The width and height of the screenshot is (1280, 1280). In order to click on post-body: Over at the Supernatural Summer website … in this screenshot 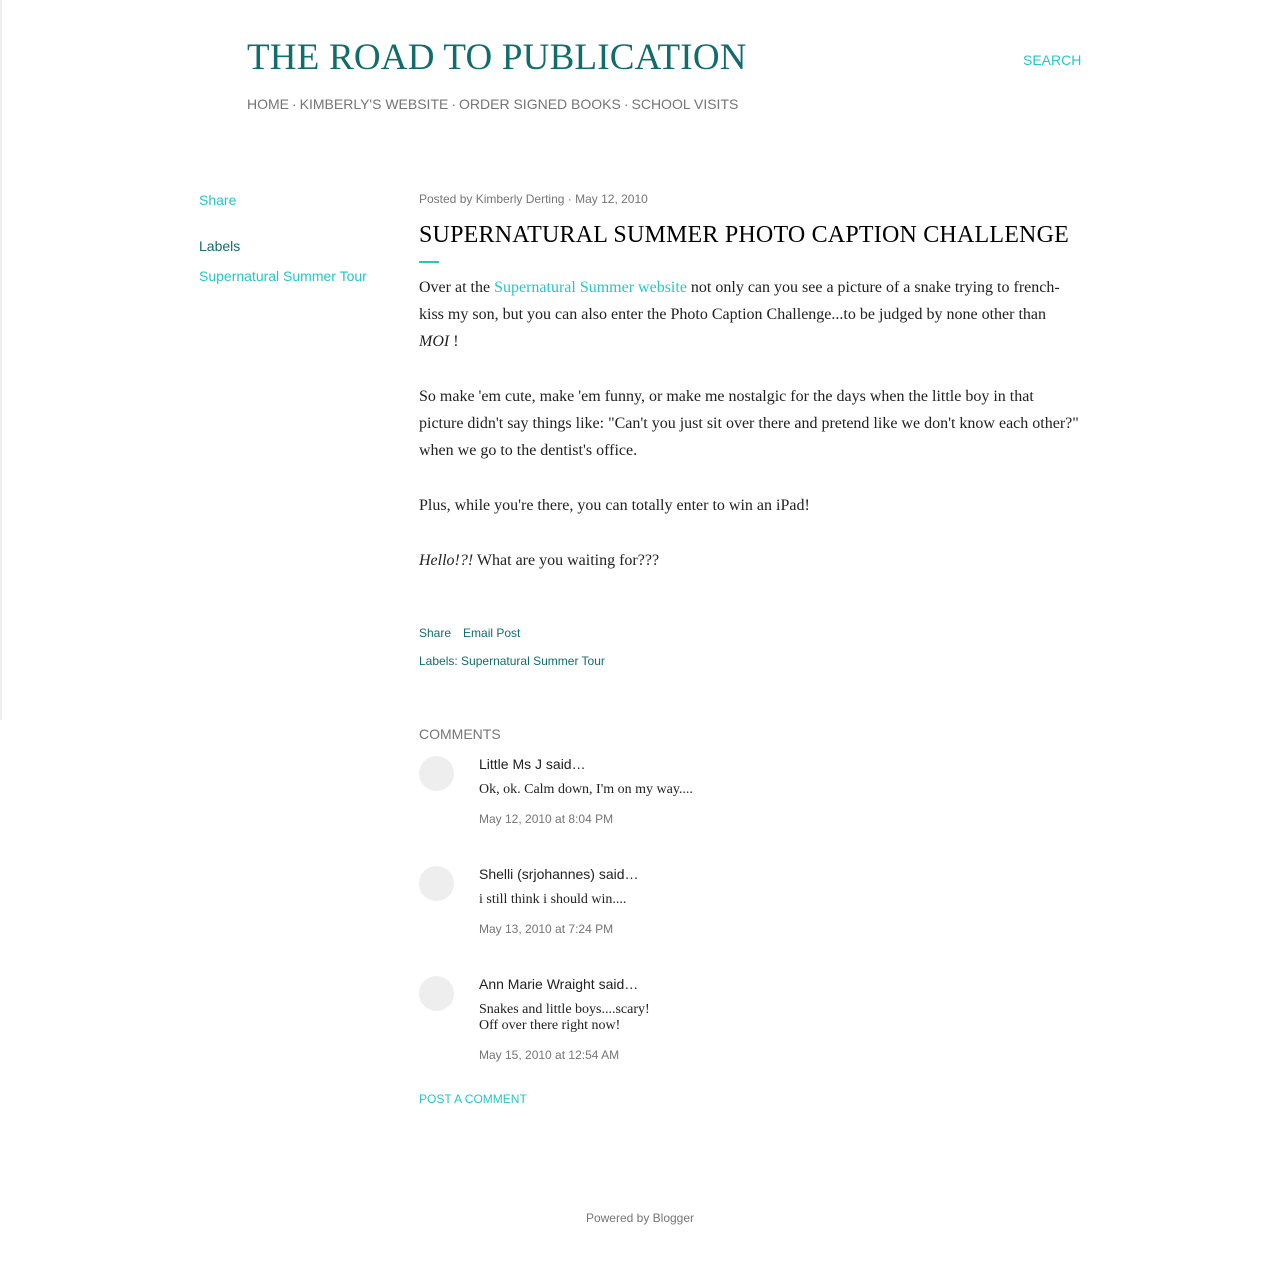, I will do `click(749, 424)`.